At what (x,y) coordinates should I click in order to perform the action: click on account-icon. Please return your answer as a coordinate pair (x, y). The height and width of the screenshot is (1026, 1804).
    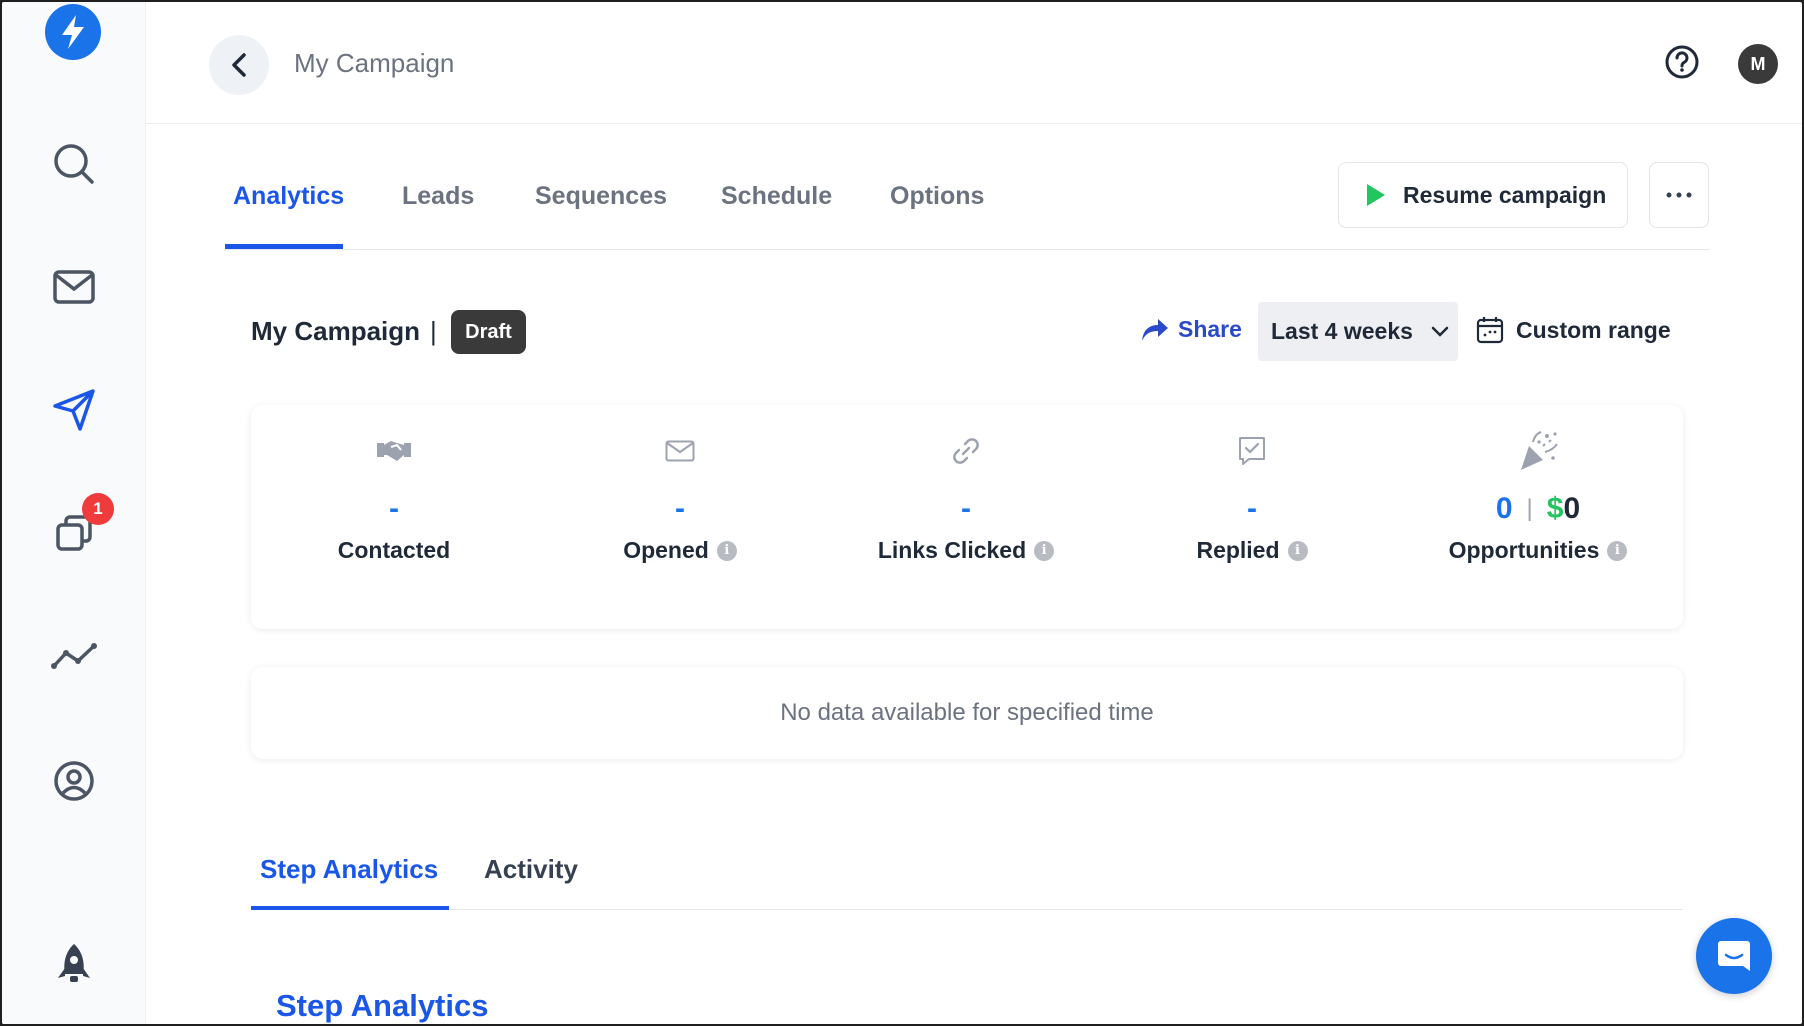
    Looking at the image, I should click on (74, 781).